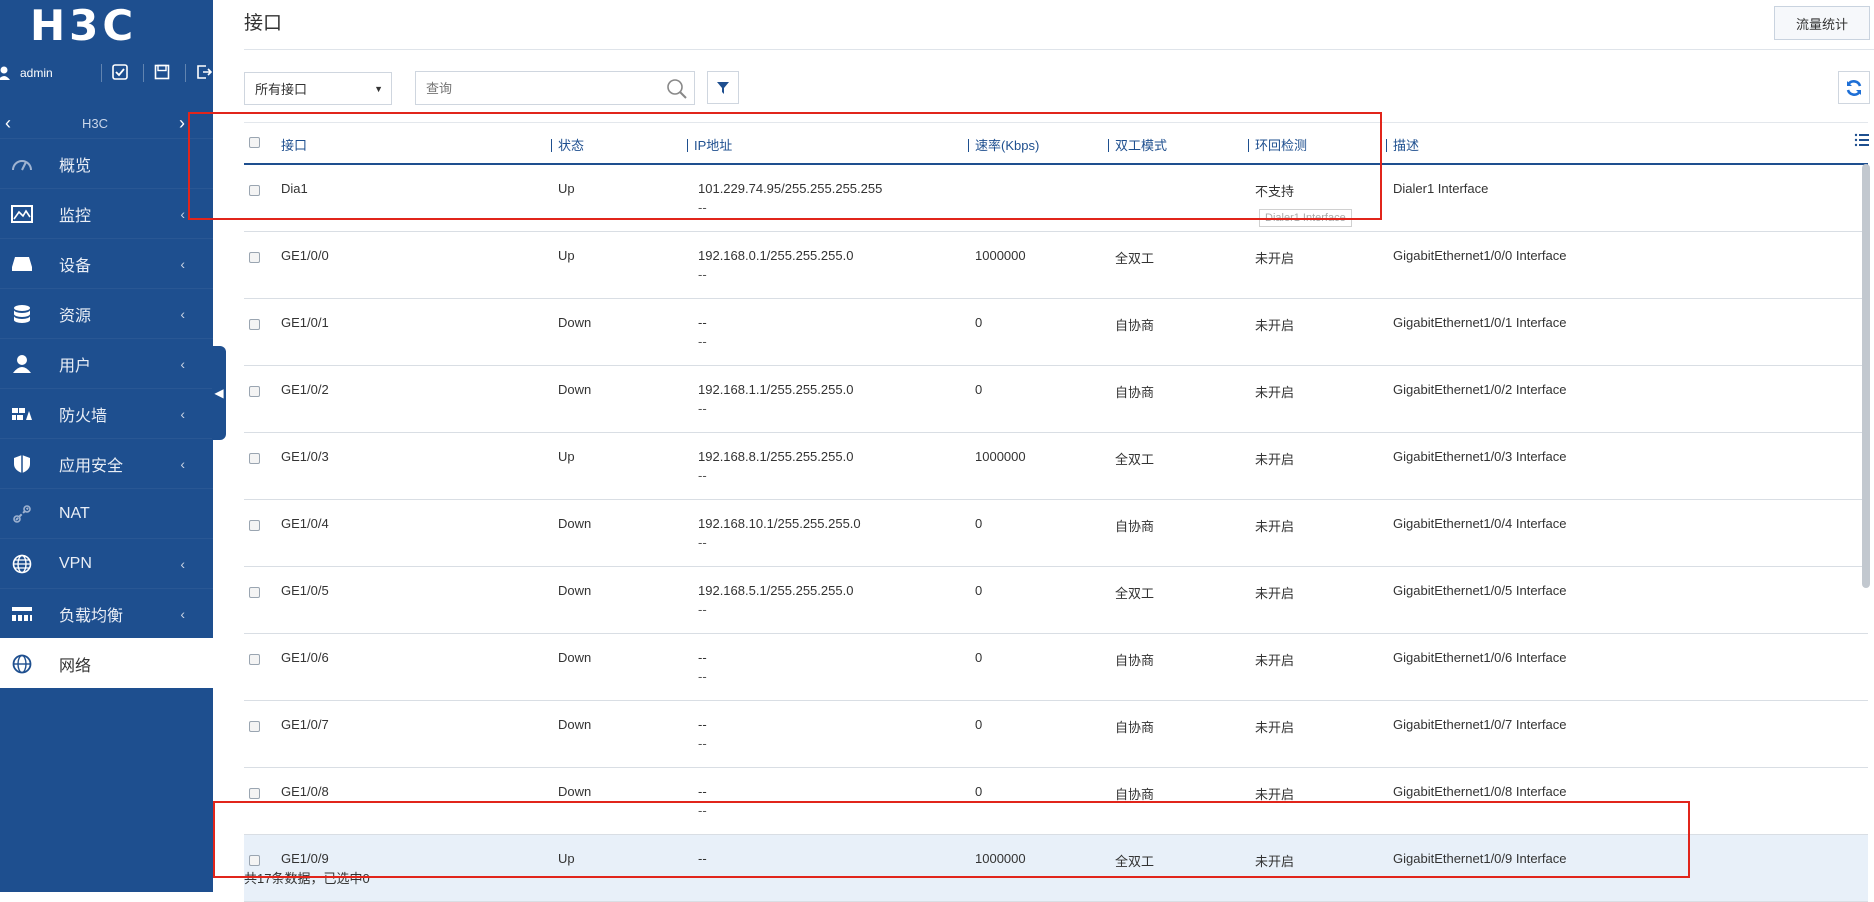 Image resolution: width=1874 pixels, height=902 pixels. What do you see at coordinates (1480, 322) in the screenshot?
I see `cell-desc: GigabitEthernet1/0/1 Interface` at bounding box center [1480, 322].